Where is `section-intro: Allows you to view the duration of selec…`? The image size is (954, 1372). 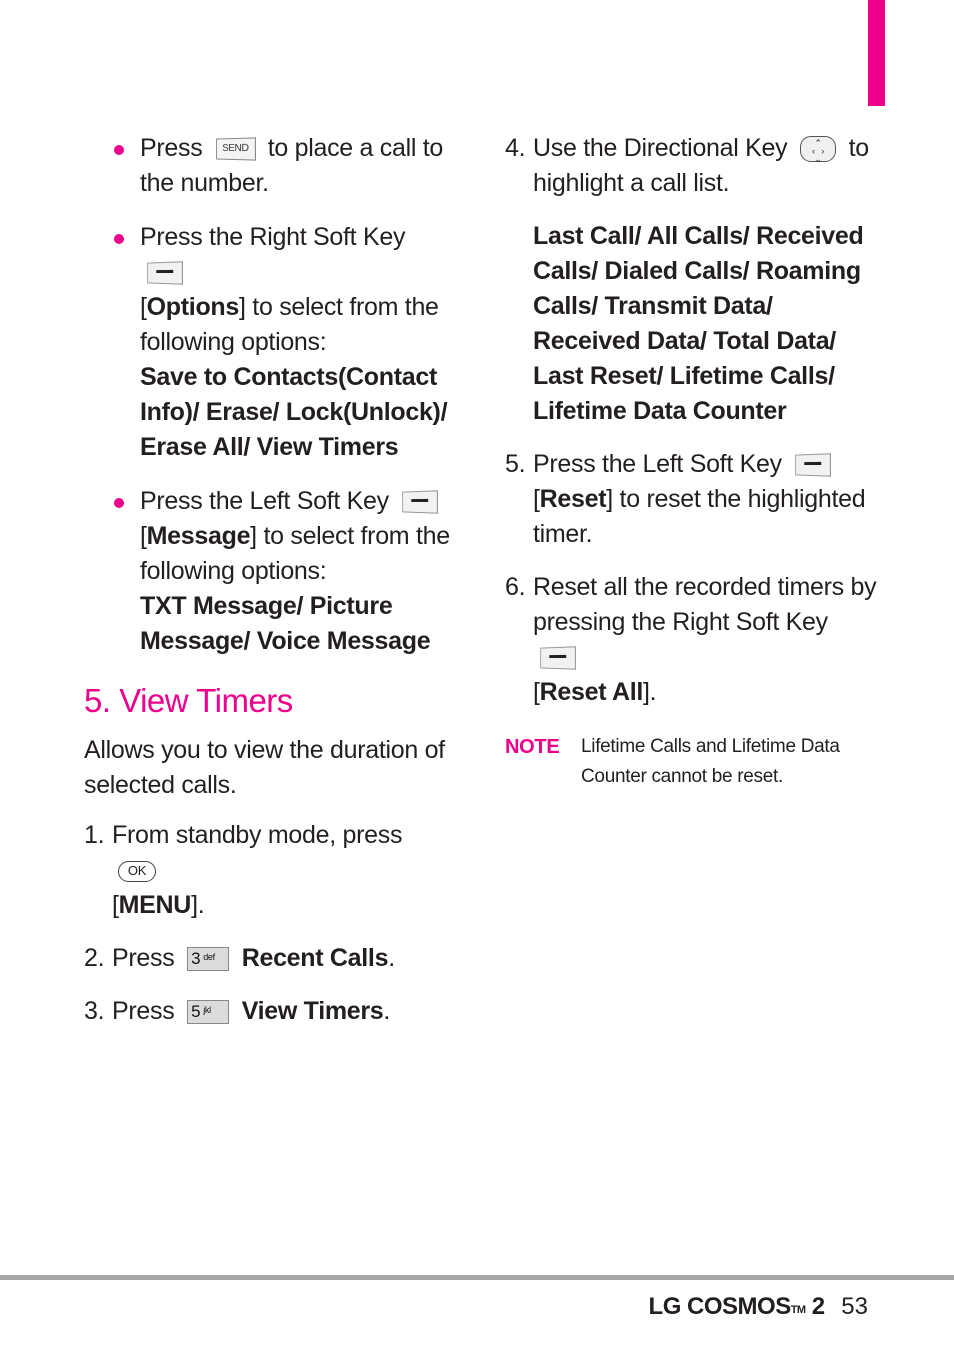 section-intro: Allows you to view the duration of selec… is located at coordinates (264, 767).